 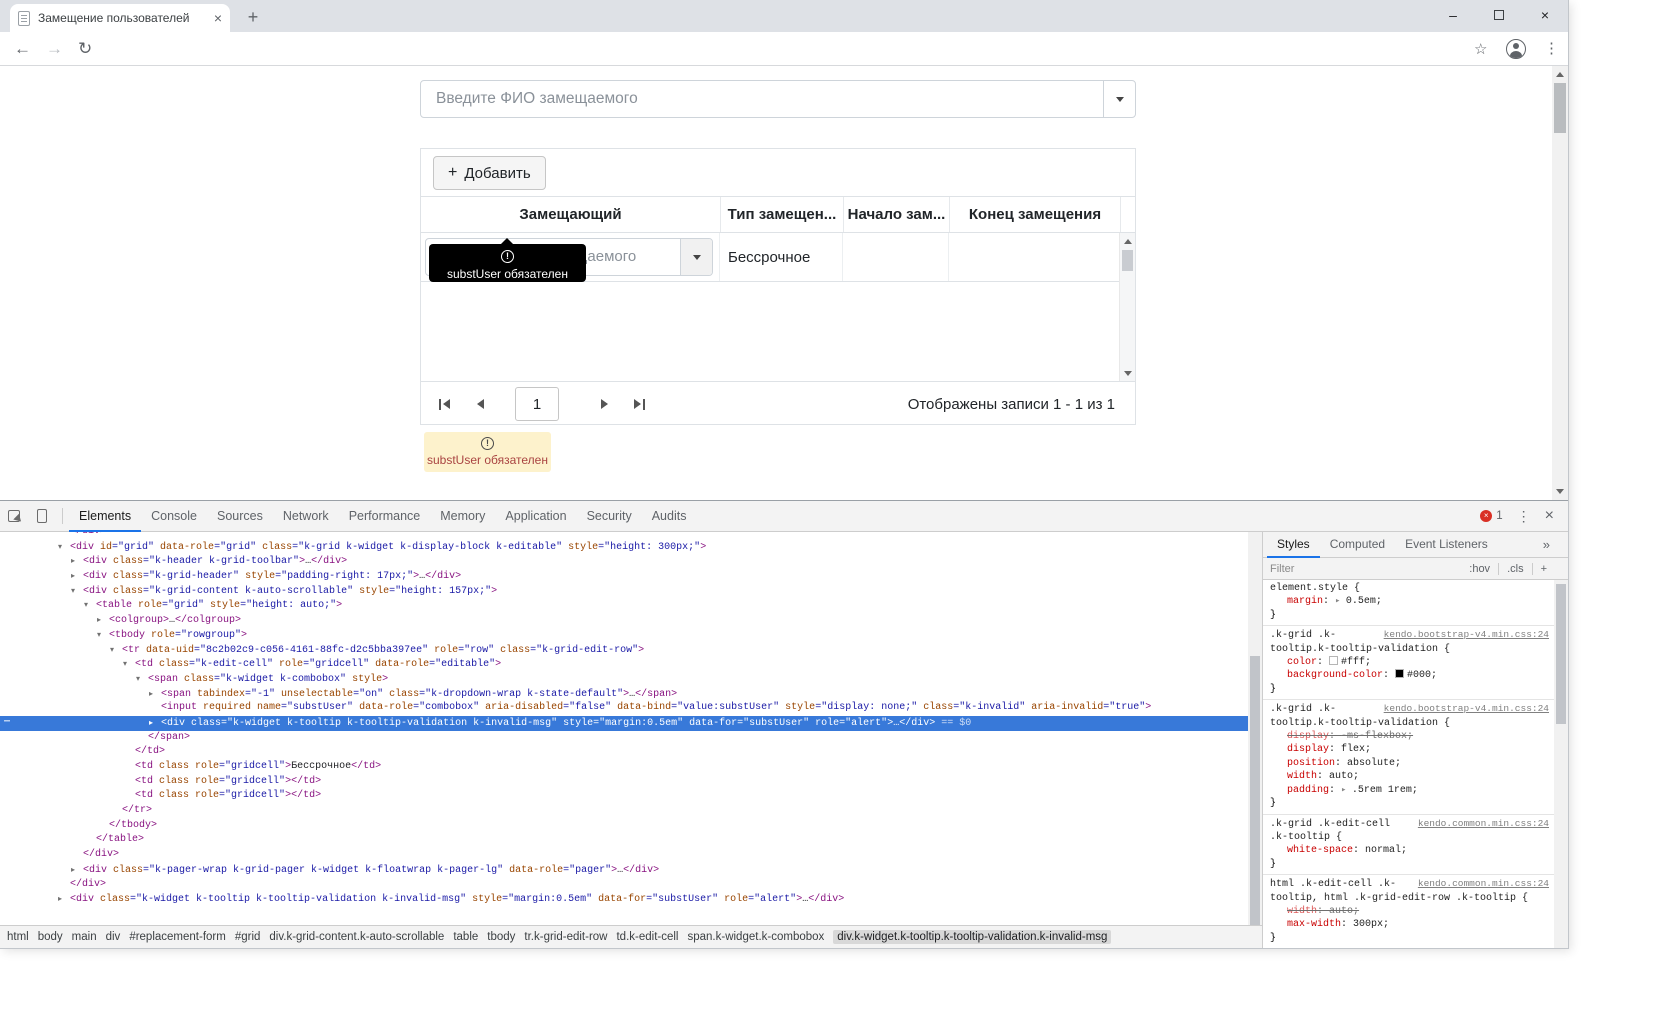 I want to click on bookmark-star-icon: ☆, so click(x=1480, y=49).